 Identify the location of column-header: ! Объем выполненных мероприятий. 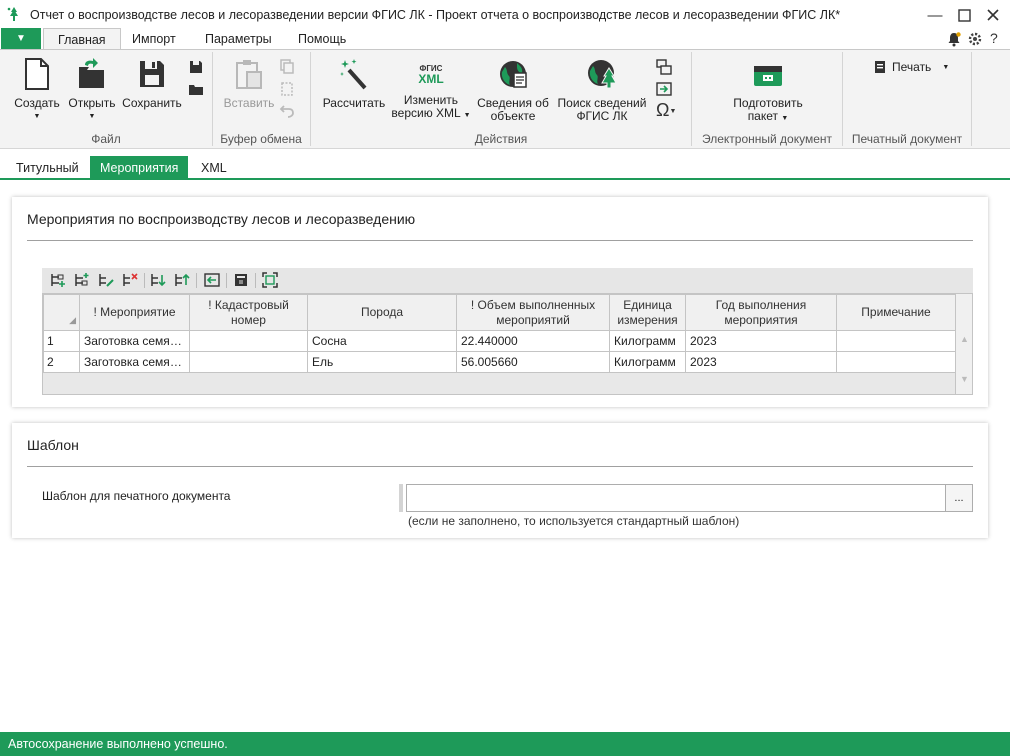
(533, 312).